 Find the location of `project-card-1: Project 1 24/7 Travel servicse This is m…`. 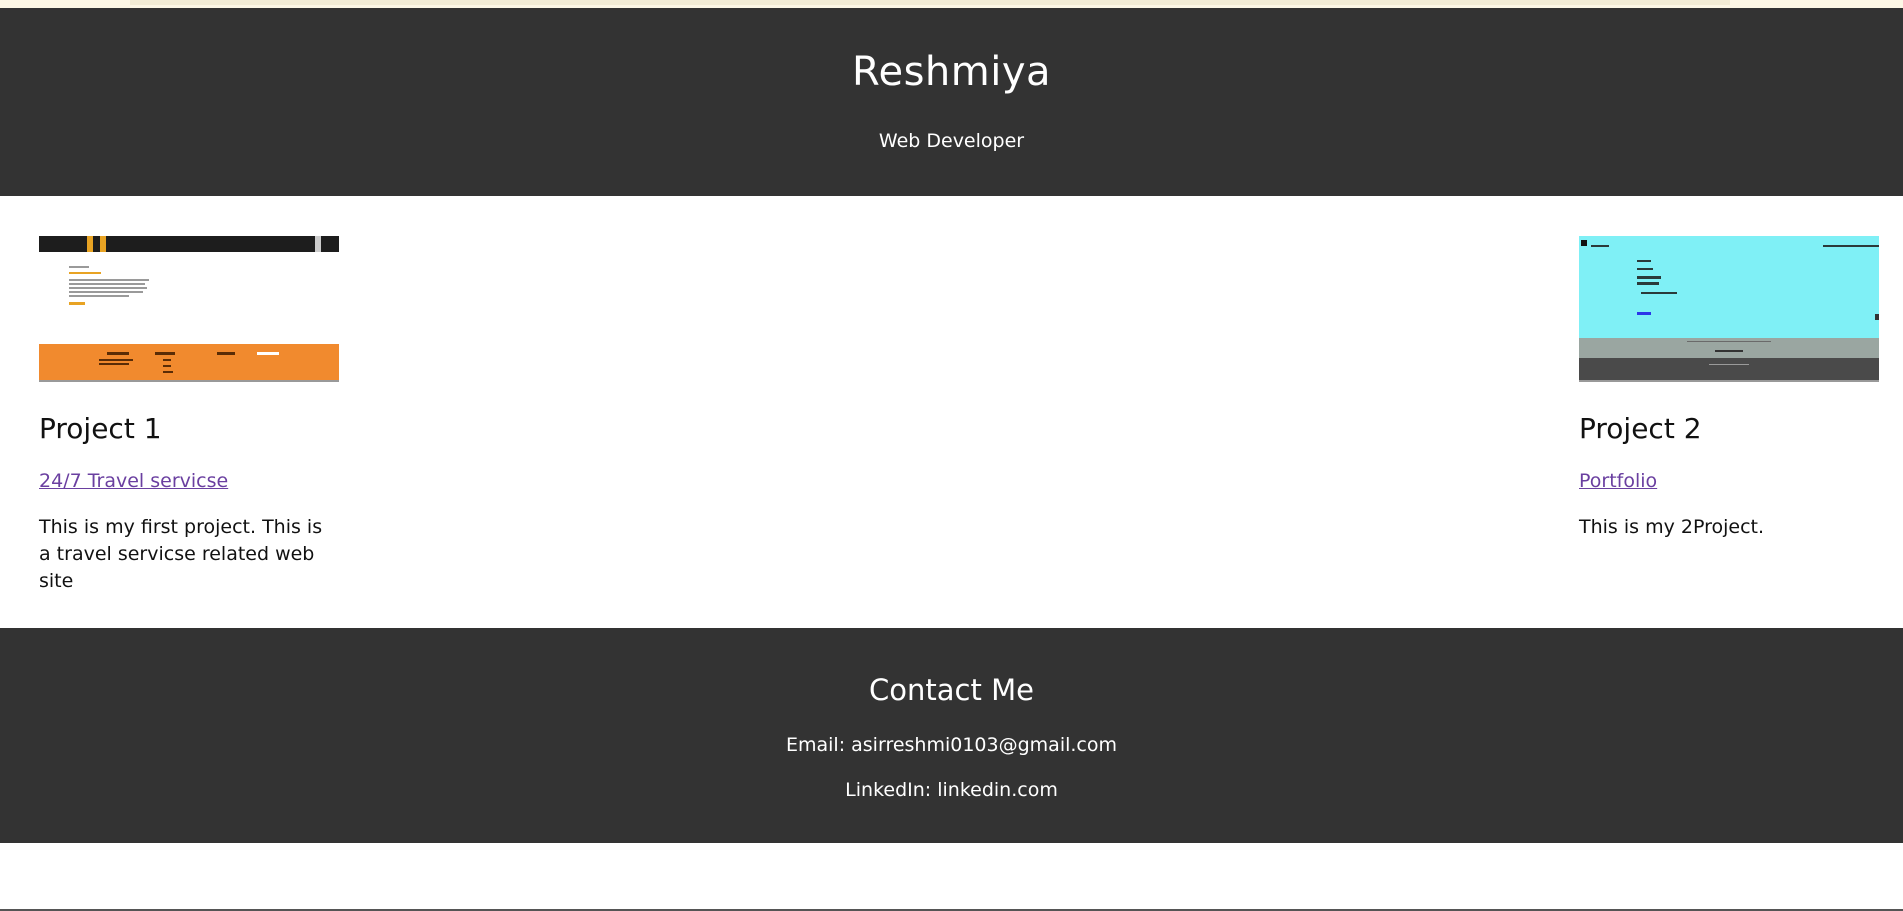

project-card-1: Project 1 24/7 Travel servicse This is m… is located at coordinates (189, 414).